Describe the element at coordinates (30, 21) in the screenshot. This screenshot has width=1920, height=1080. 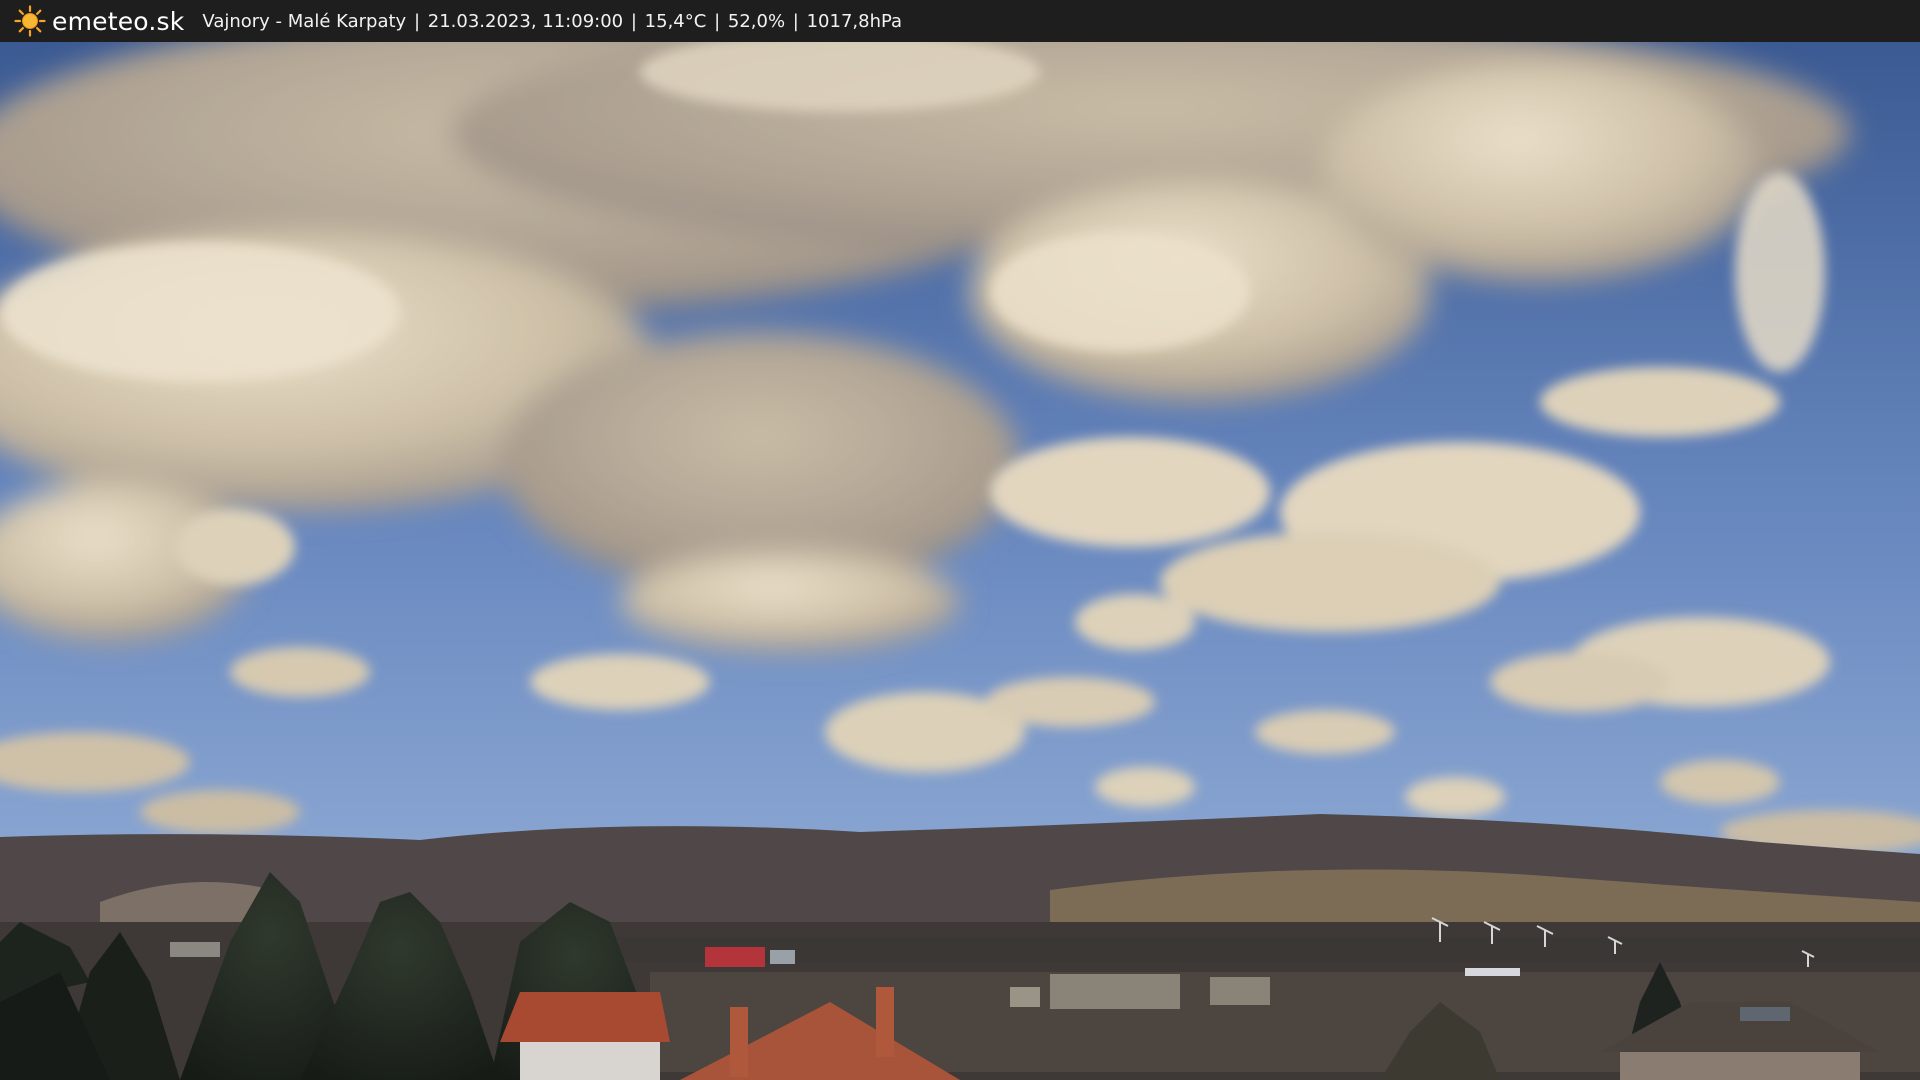
I see `sun-icon` at that location.